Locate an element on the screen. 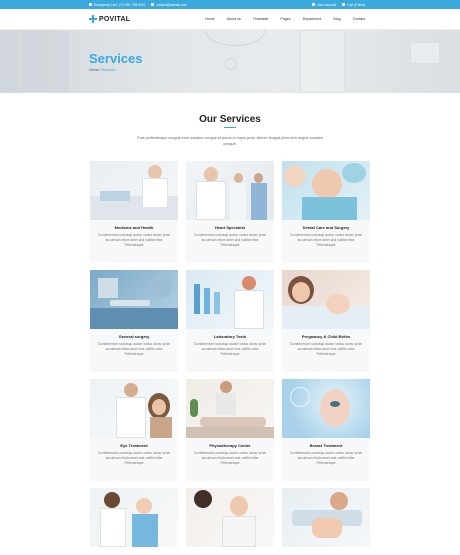 The width and height of the screenshot is (460, 555). nav-item-about: About us is located at coordinates (234, 19).